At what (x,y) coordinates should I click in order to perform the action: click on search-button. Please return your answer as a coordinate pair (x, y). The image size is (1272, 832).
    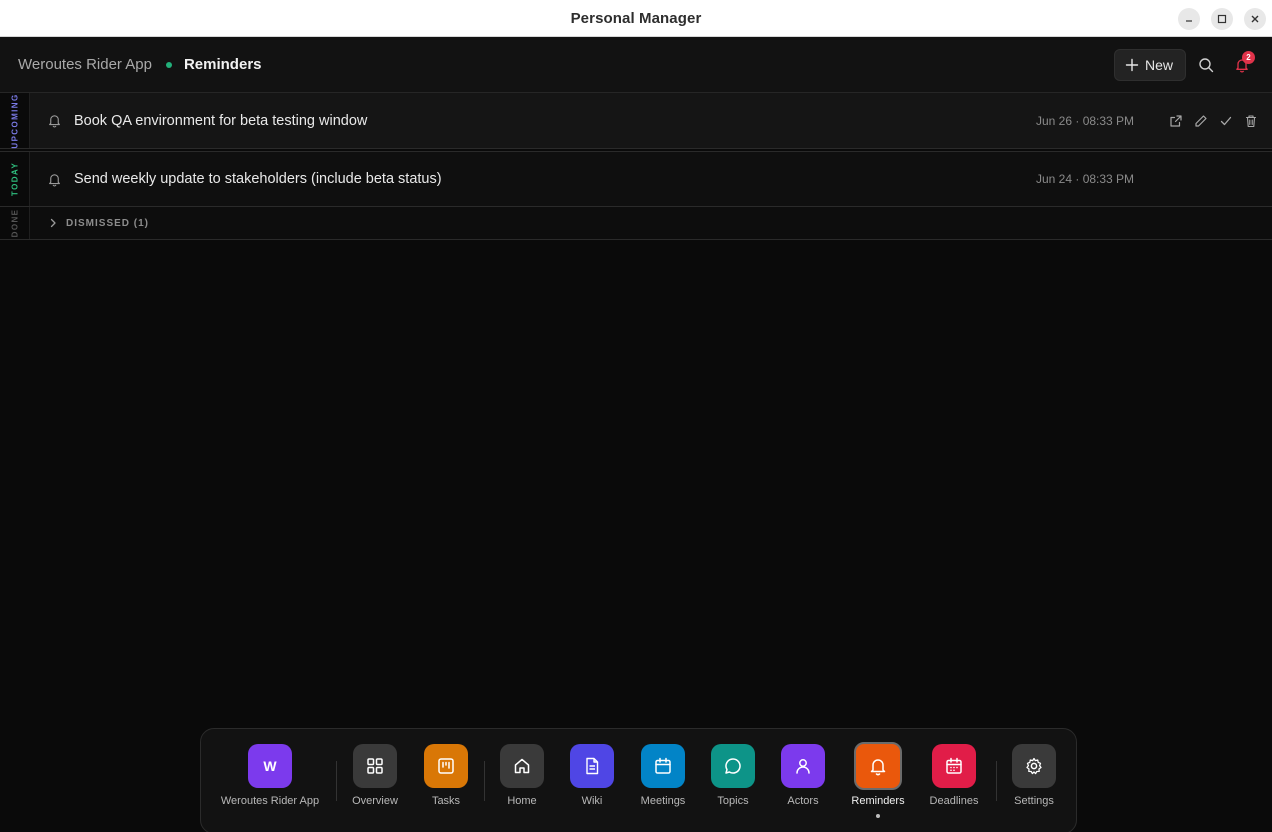
    Looking at the image, I should click on (1206, 65).